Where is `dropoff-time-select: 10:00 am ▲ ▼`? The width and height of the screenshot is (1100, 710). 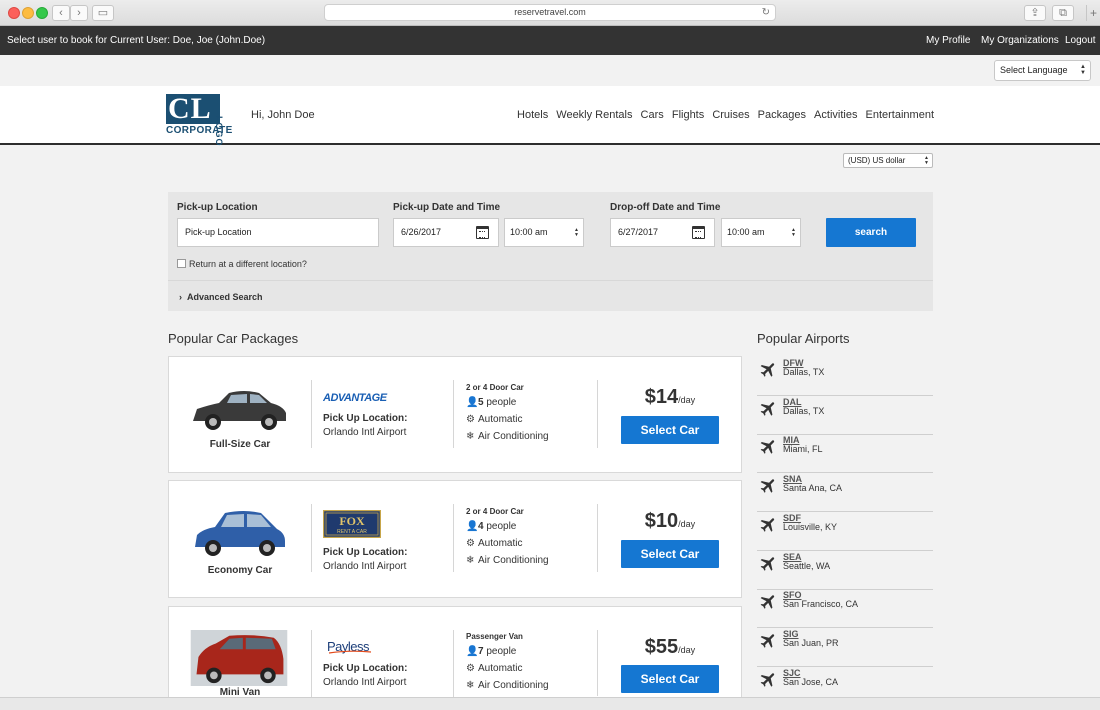 dropoff-time-select: 10:00 am ▲ ▼ is located at coordinates (761, 232).